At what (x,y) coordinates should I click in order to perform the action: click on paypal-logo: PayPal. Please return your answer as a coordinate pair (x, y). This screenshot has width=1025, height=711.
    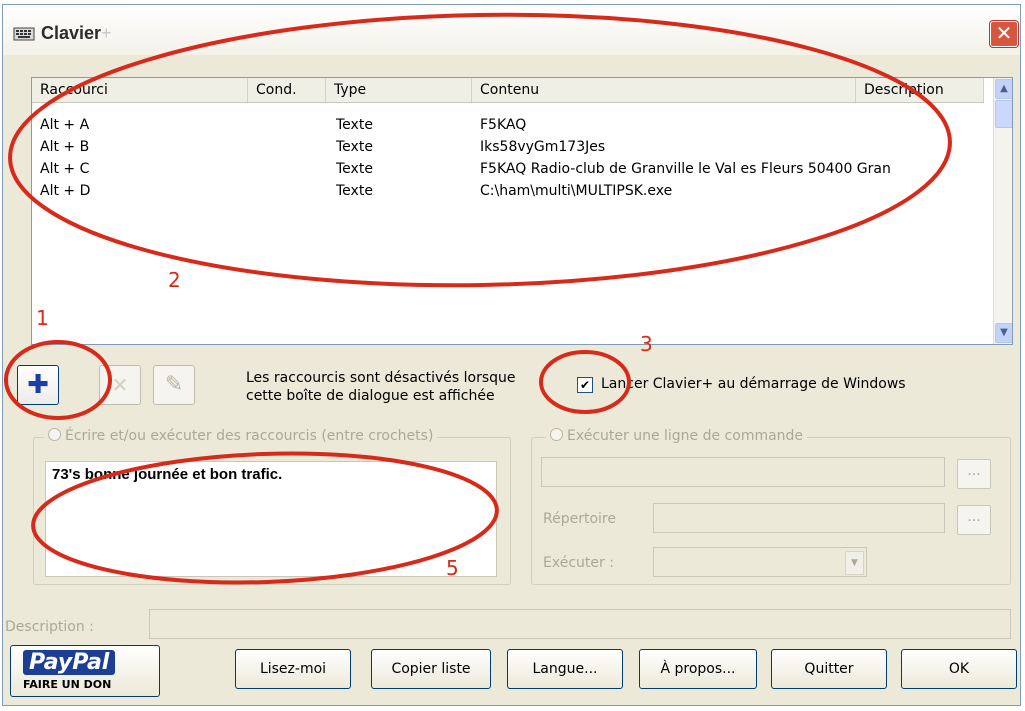
    Looking at the image, I should click on (69, 662).